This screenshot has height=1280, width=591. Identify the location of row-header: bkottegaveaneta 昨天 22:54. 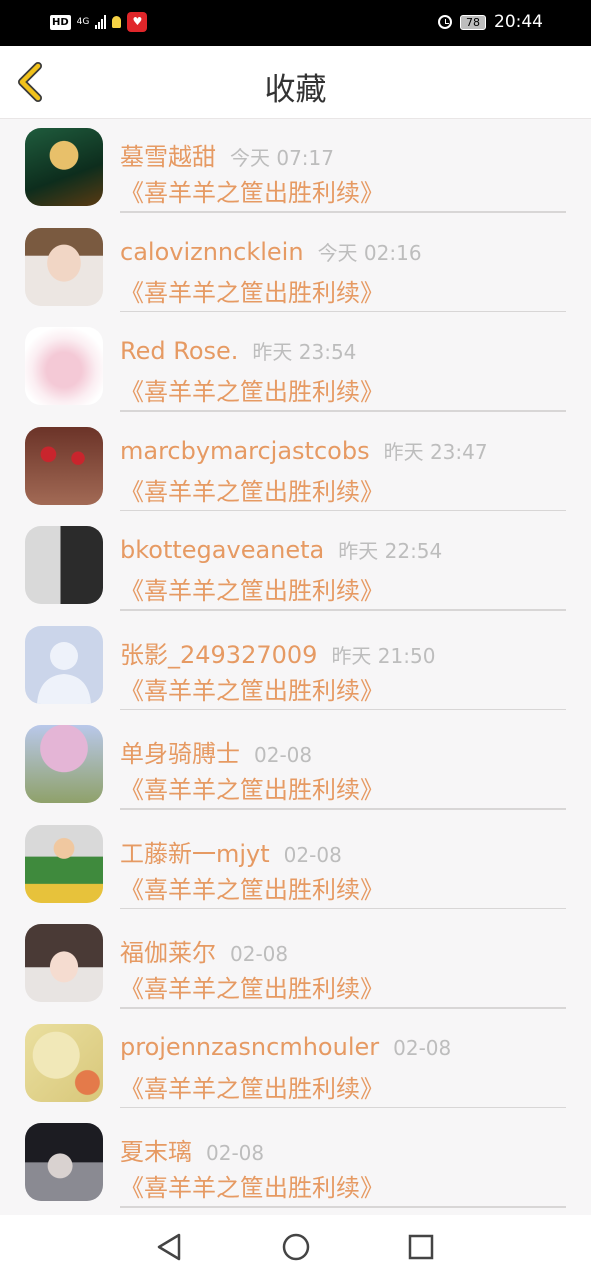
(281, 549).